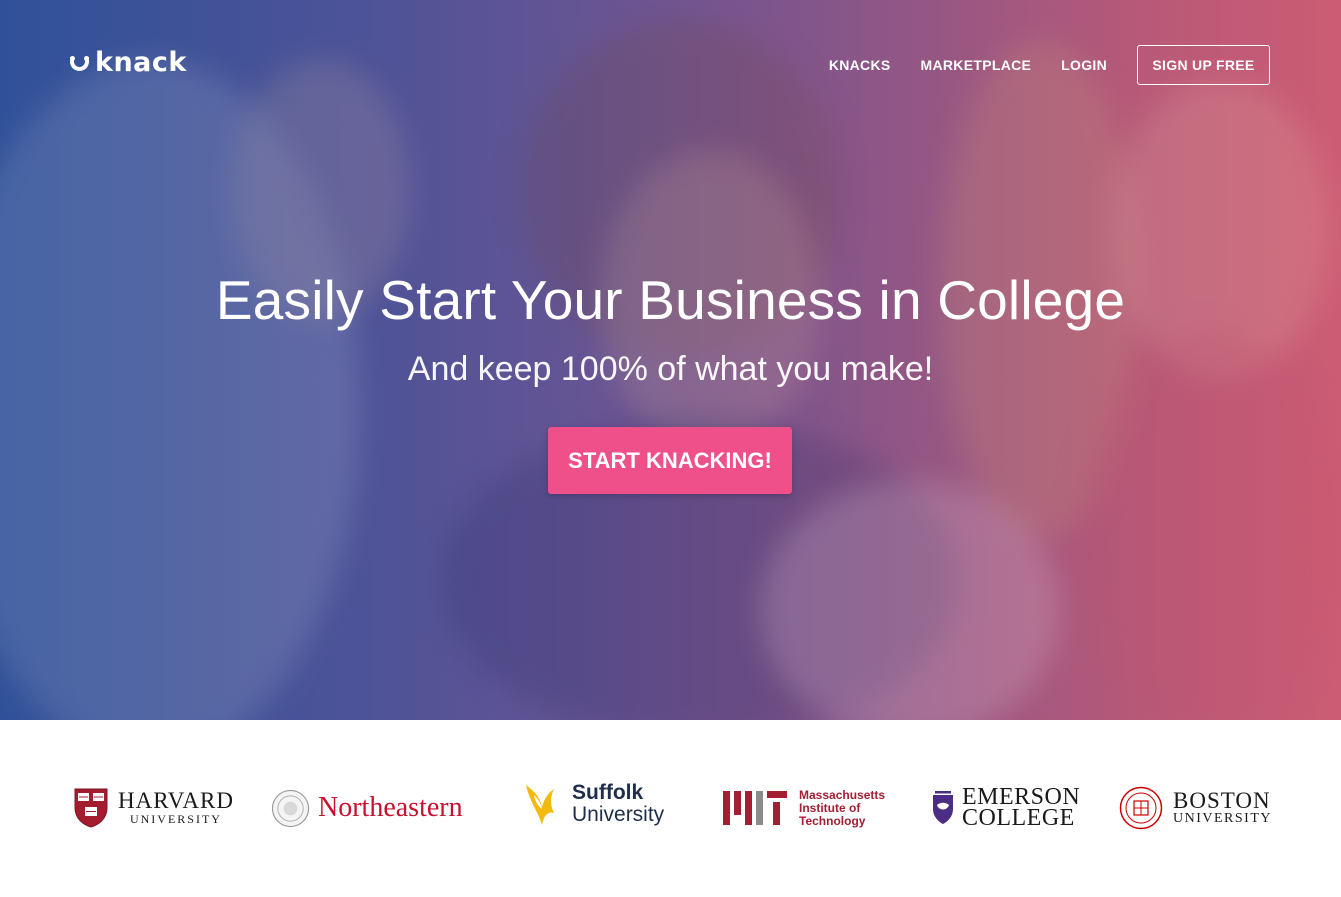 The height and width of the screenshot is (897, 1341). Describe the element at coordinates (618, 814) in the screenshot. I see `suffolk-subname: University` at that location.